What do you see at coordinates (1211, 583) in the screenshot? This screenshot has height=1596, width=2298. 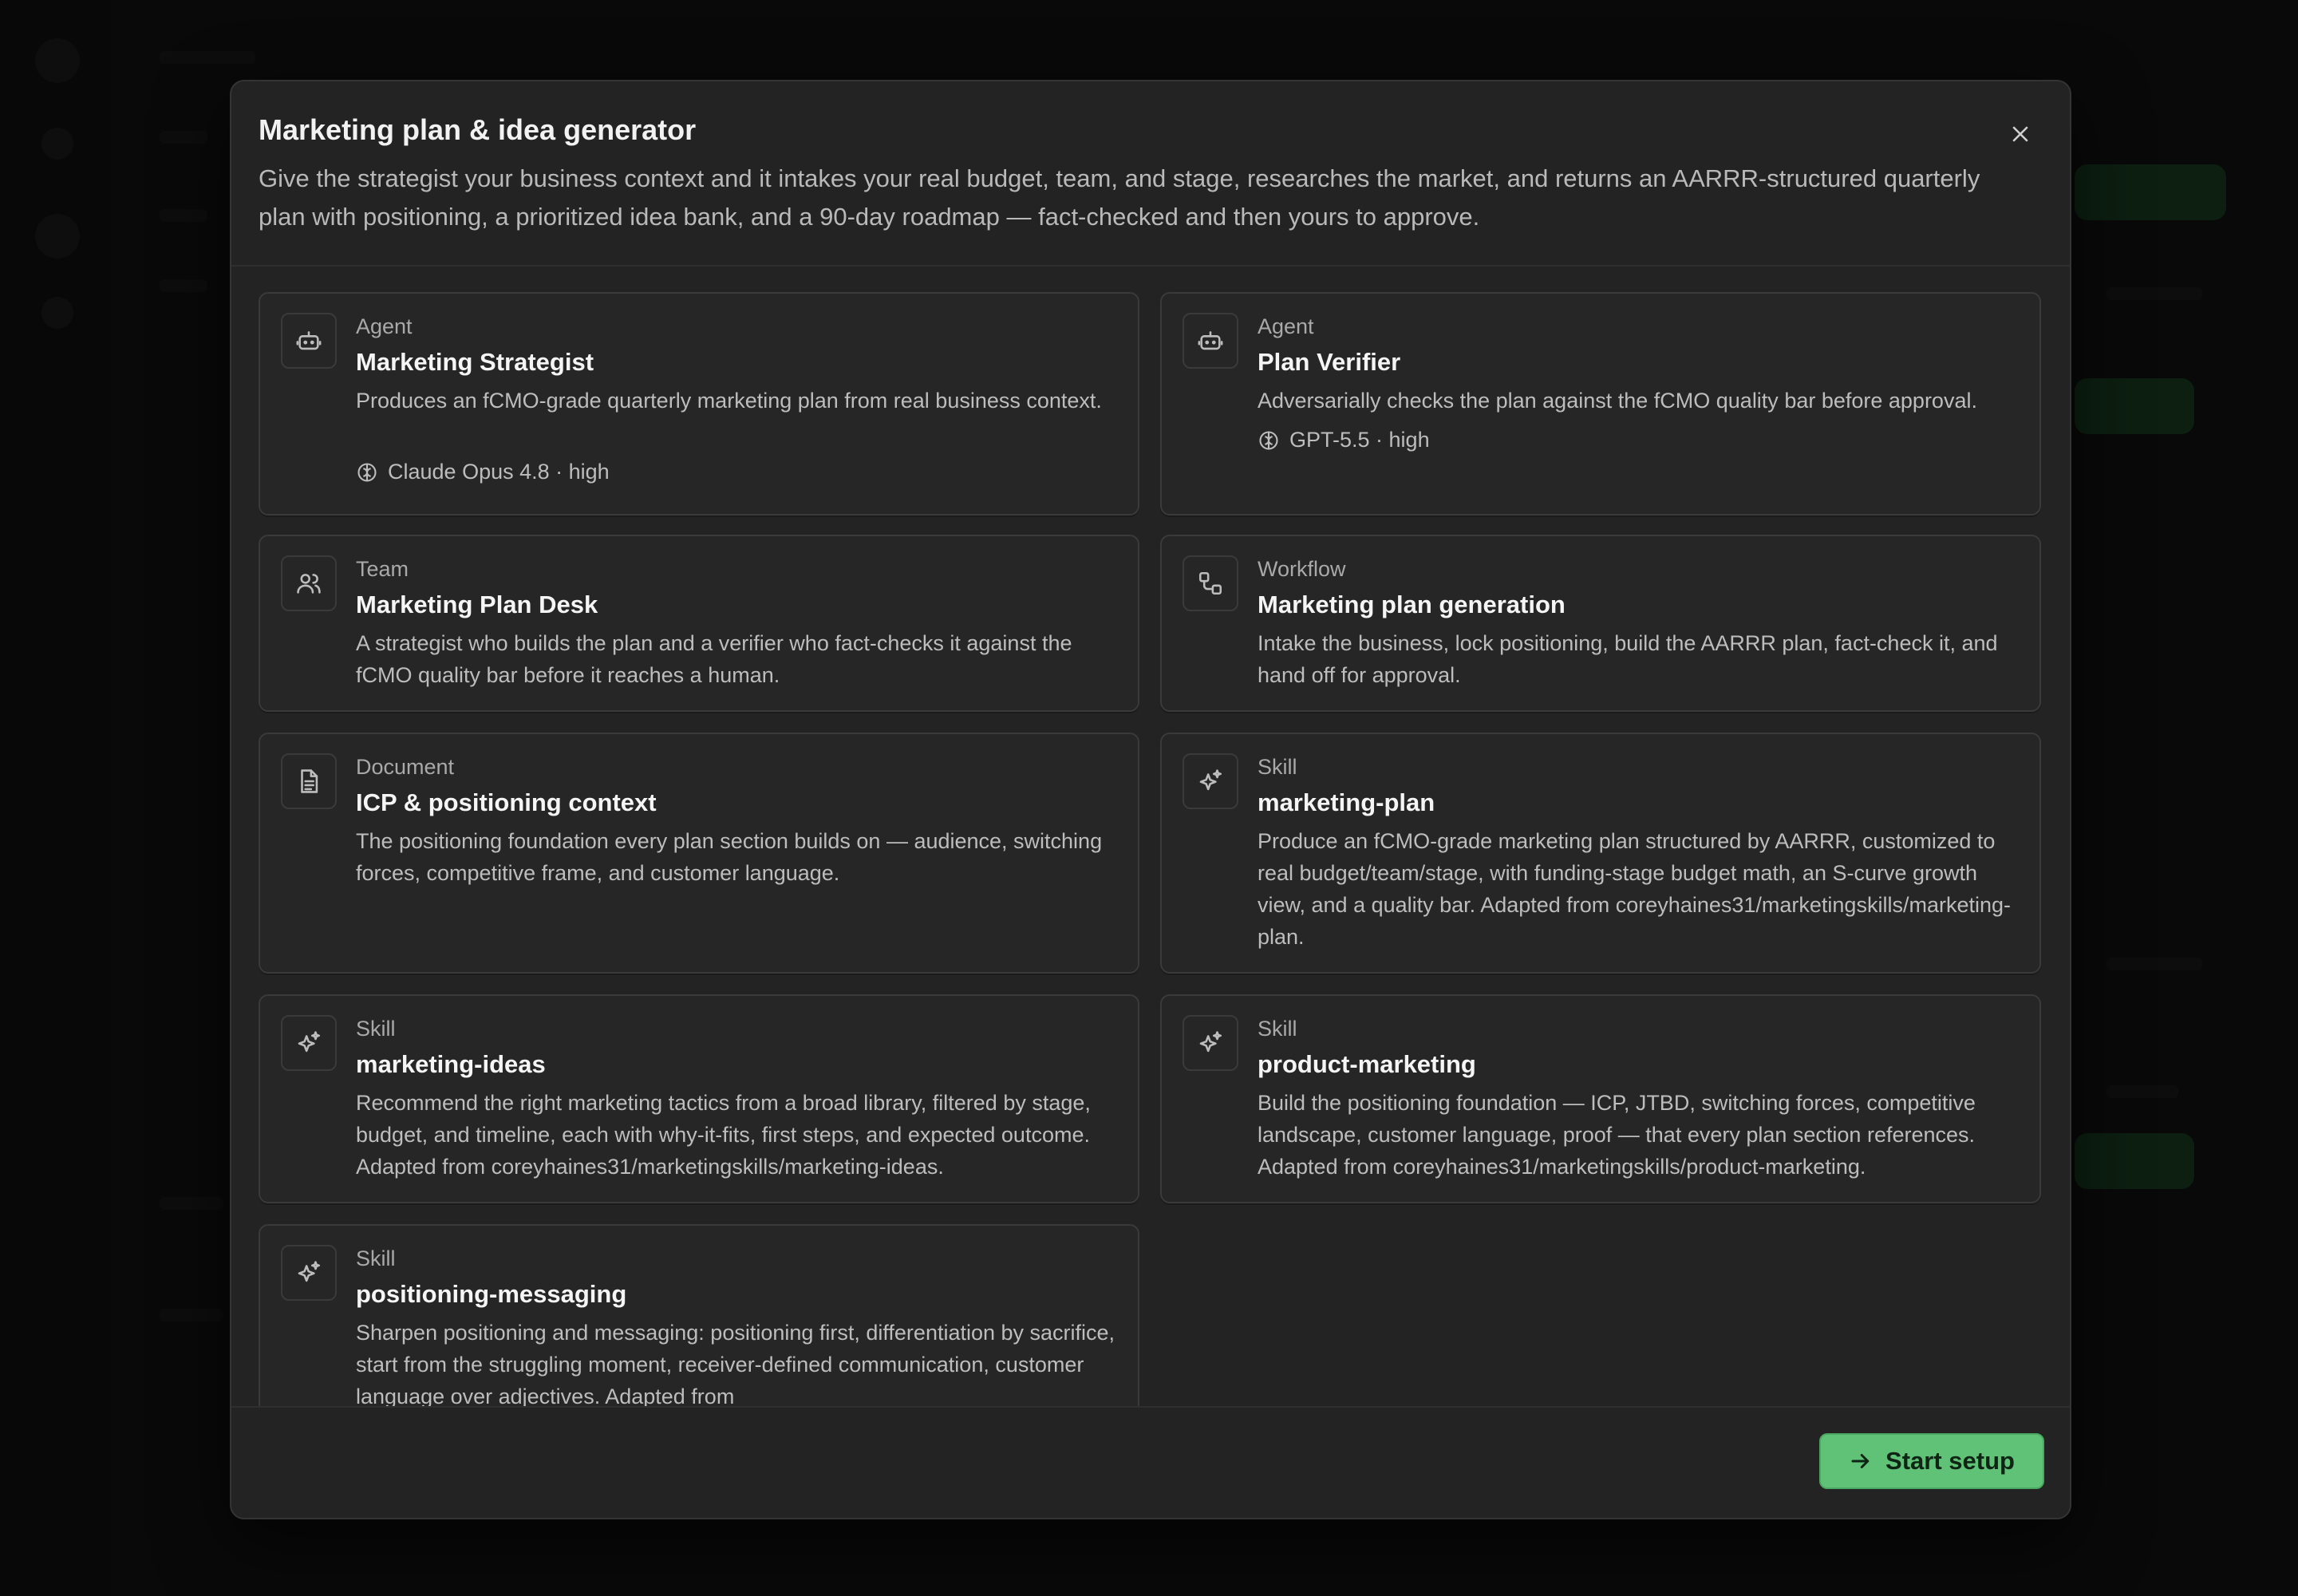 I see `workflow-icon` at bounding box center [1211, 583].